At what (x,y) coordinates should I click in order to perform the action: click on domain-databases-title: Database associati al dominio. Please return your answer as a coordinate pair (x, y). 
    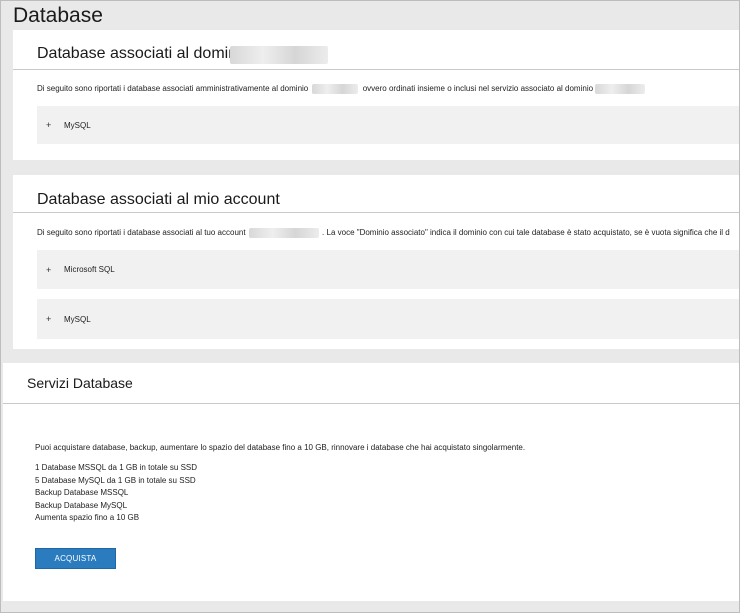
    Looking at the image, I should click on (143, 53).